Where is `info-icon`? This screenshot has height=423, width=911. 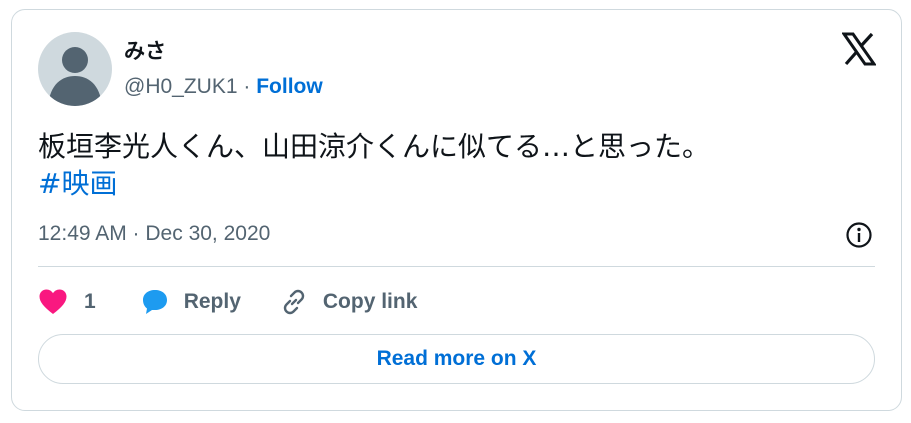
info-icon is located at coordinates (859, 235).